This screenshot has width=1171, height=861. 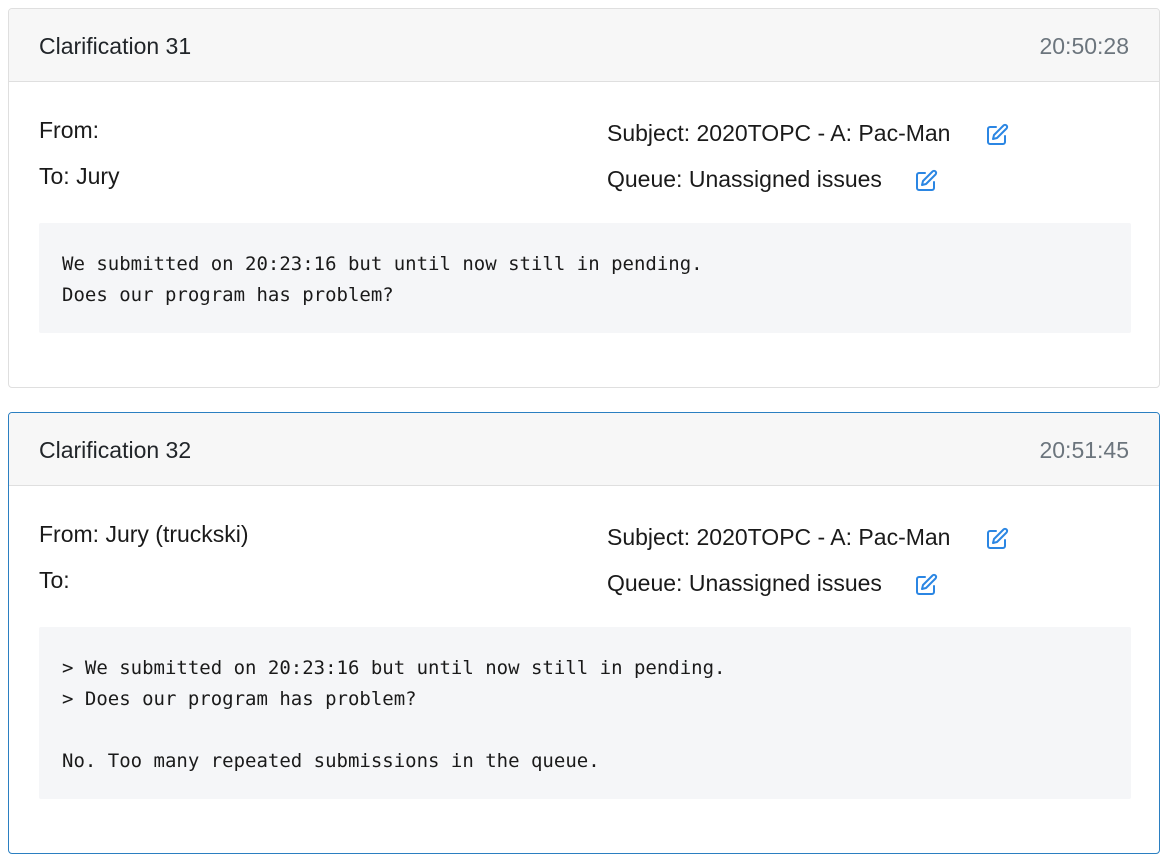 I want to click on from-value: Jury (truckski), so click(x=177, y=534).